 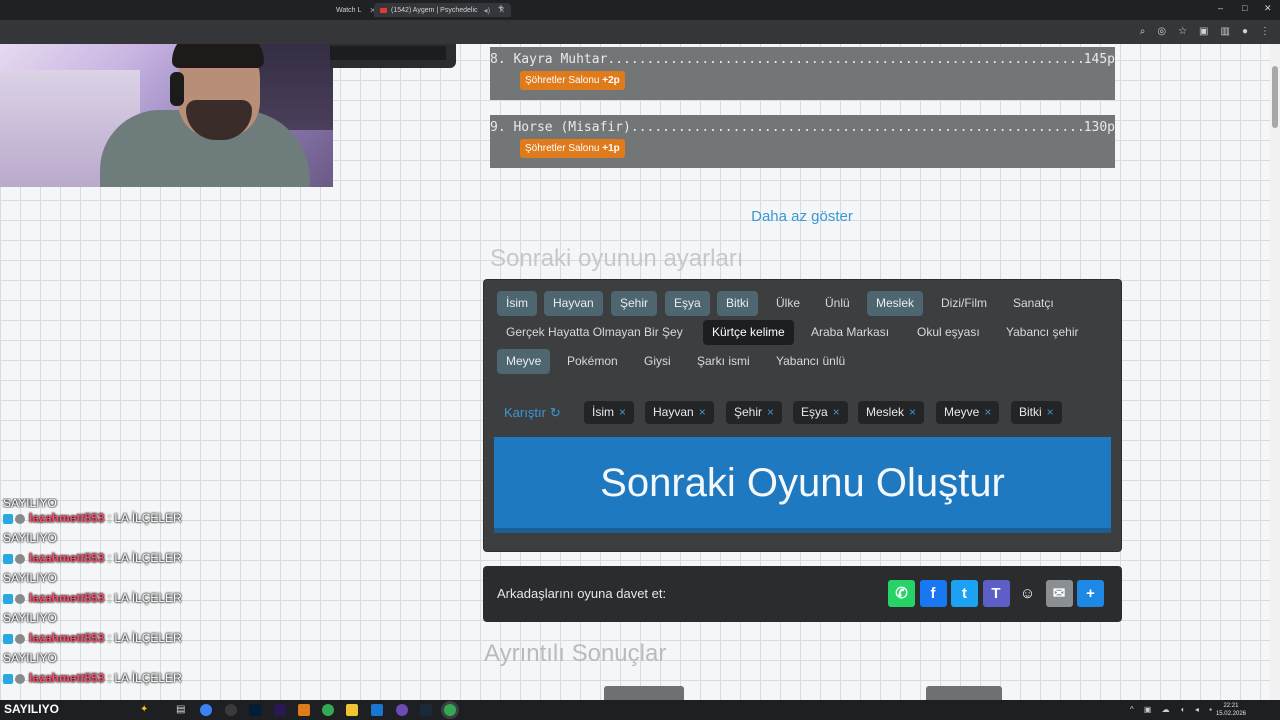 I want to click on browser-tab: (1542) Aygem | Psychedelic ◂) ✕, so click(x=442, y=10).